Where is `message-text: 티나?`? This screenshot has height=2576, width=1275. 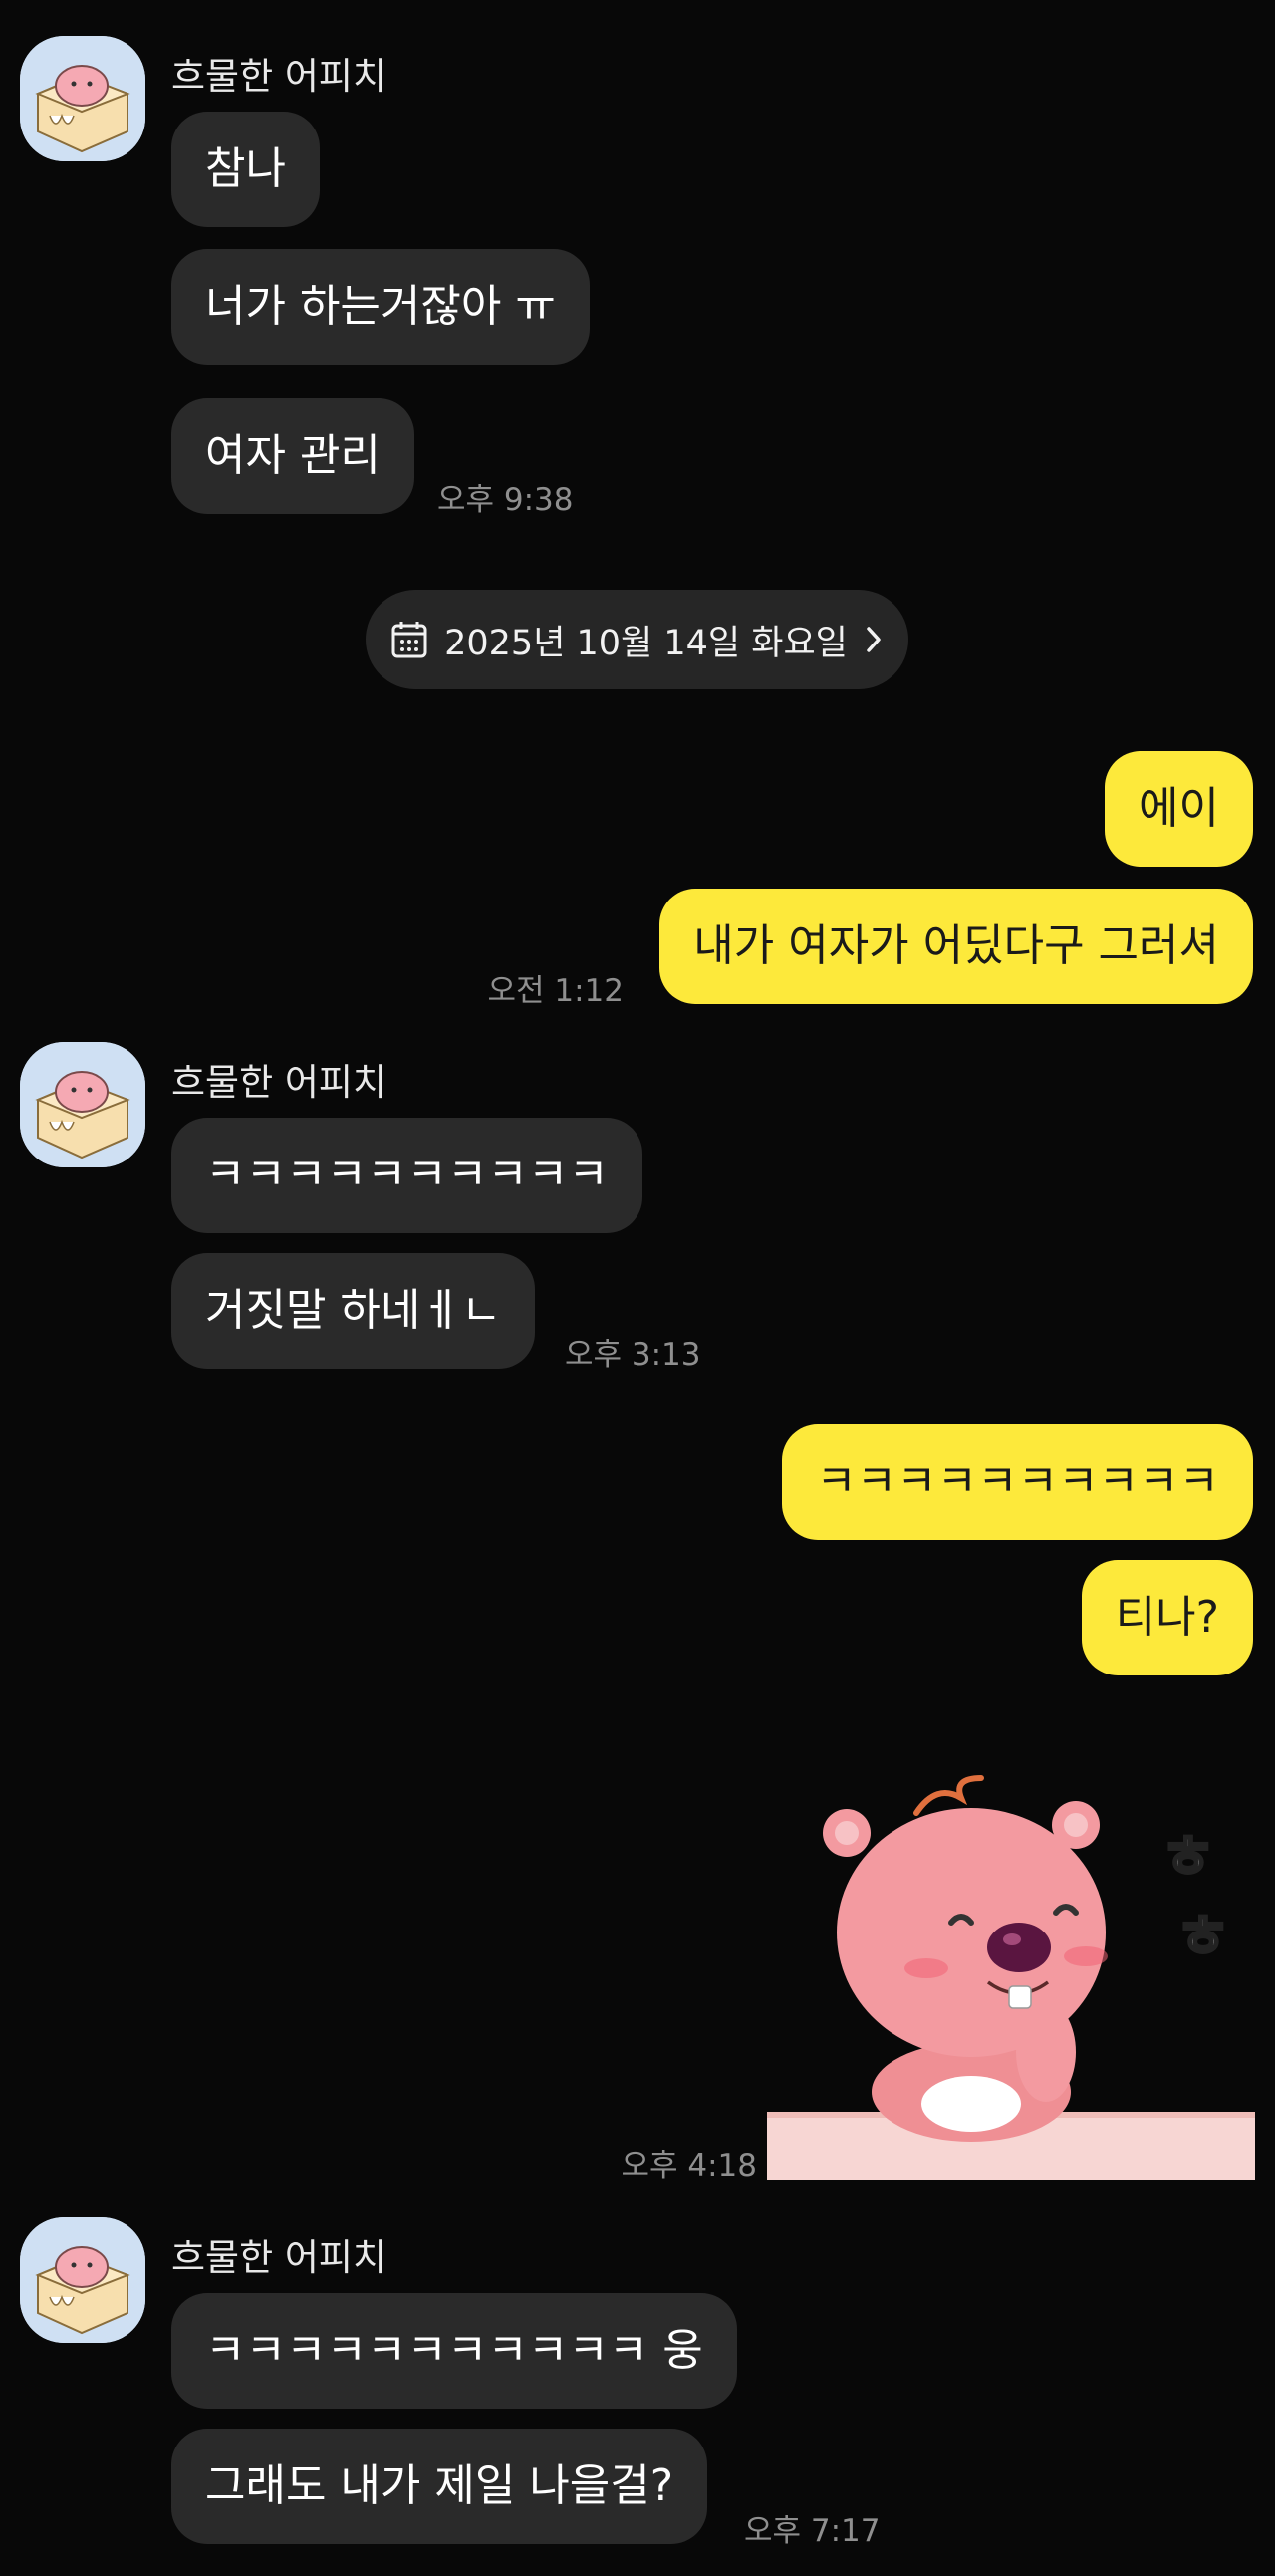
message-text: 티나? is located at coordinates (1167, 1617).